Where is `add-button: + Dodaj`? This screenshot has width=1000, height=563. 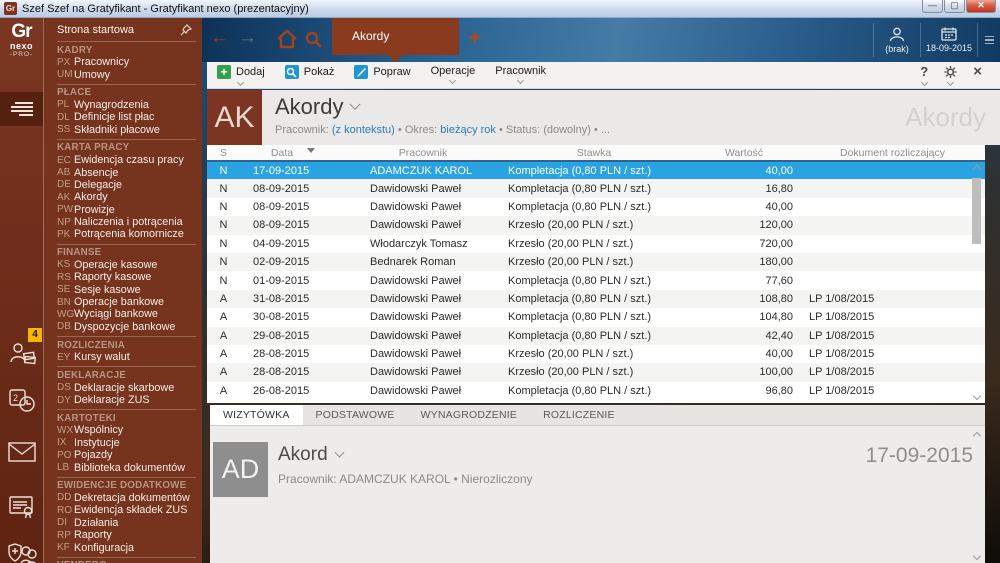 add-button: + Dodaj is located at coordinates (241, 76).